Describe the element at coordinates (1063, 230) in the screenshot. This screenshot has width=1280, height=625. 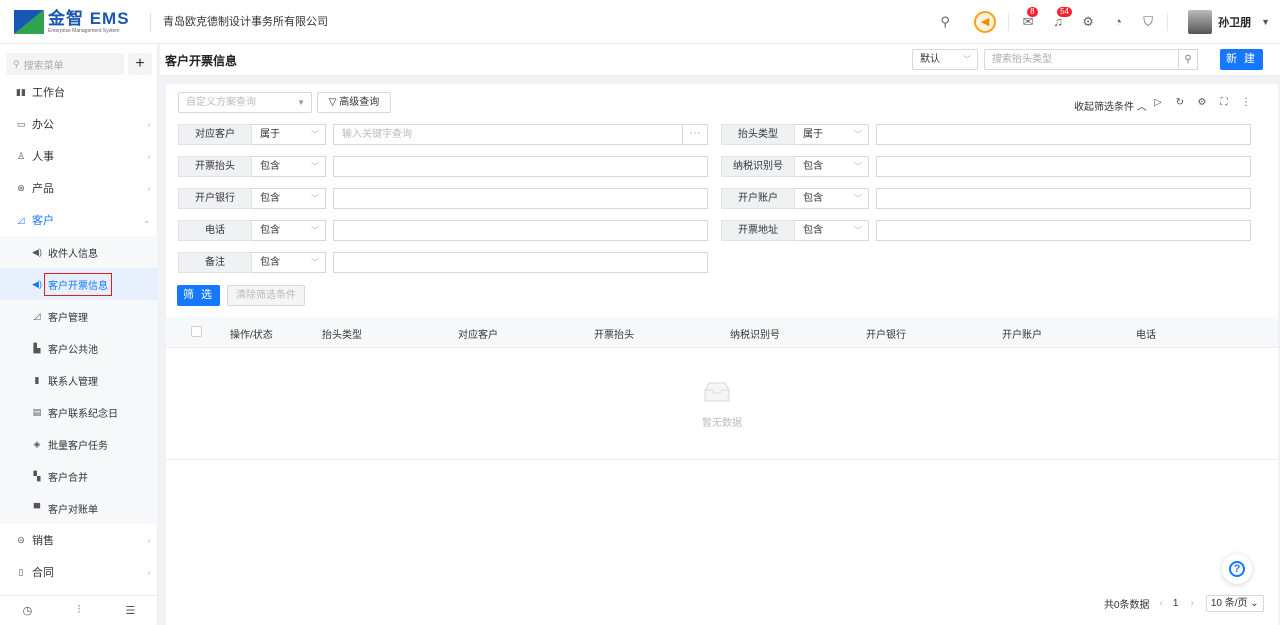
I see `filter-address-input` at that location.